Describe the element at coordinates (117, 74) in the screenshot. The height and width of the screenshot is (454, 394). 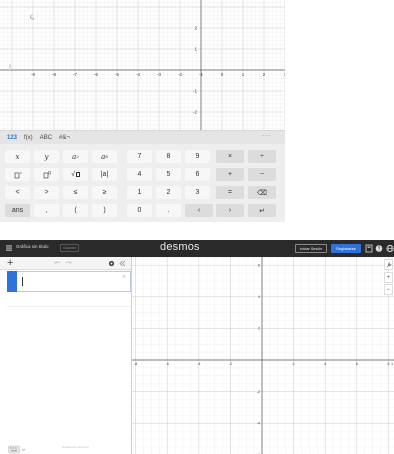
I see `mobile-x-tick-label: -5` at that location.